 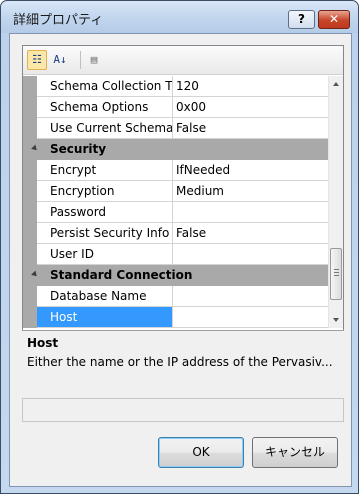 What do you see at coordinates (175, 149) in the screenshot?
I see `category-row: Security` at bounding box center [175, 149].